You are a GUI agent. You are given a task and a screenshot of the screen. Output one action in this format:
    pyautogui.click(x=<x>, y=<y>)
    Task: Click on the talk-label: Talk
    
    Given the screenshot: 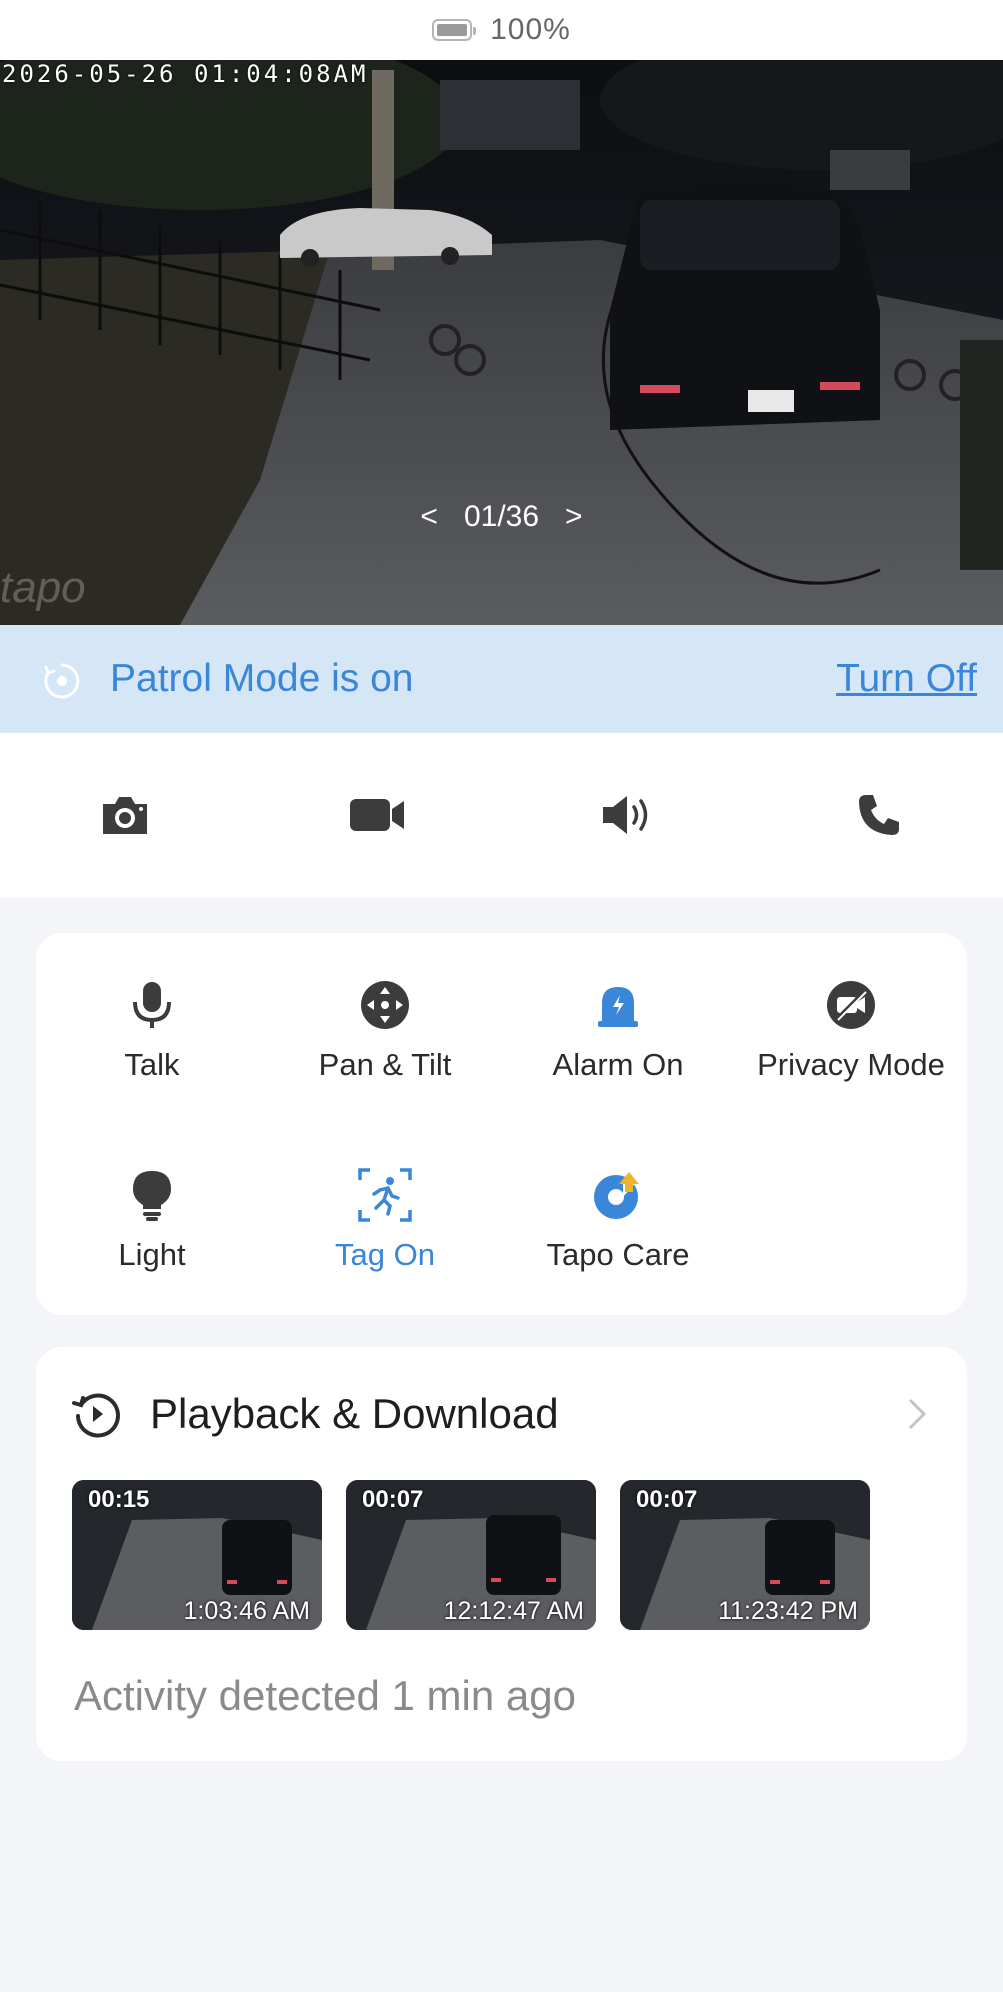 What is the action you would take?
    pyautogui.click(x=152, y=1064)
    